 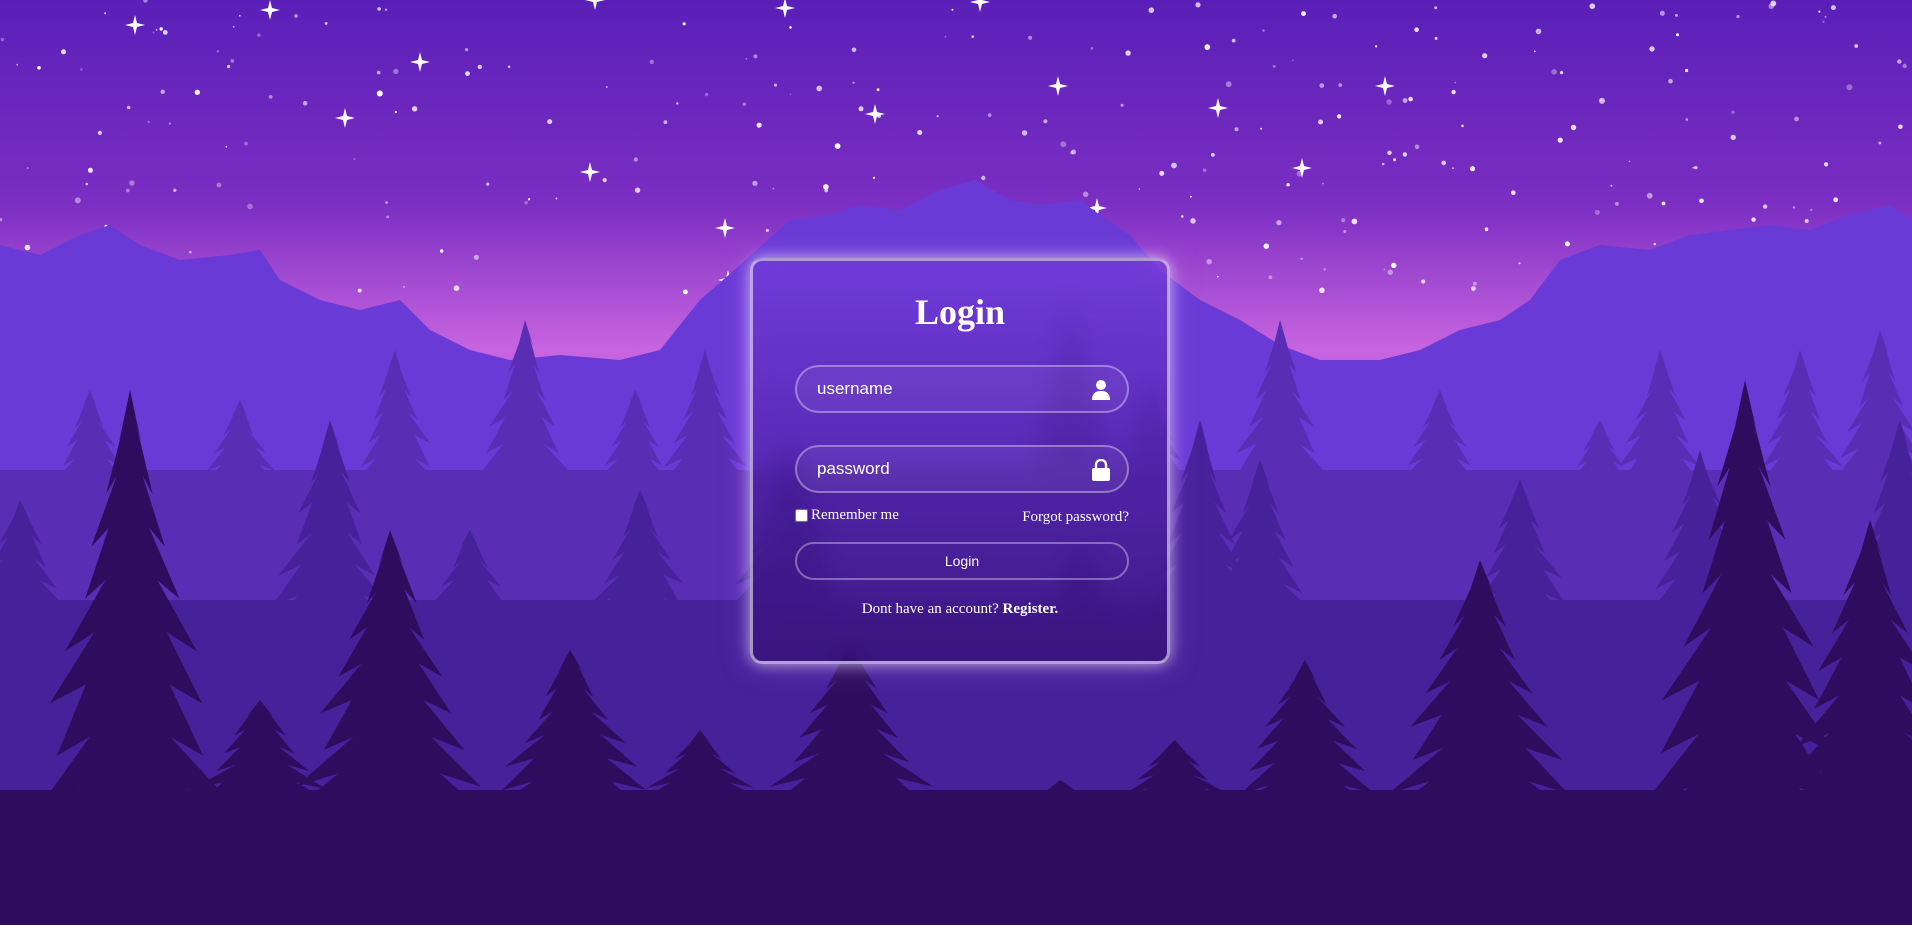 What do you see at coordinates (1101, 469) in the screenshot?
I see `lock-icon` at bounding box center [1101, 469].